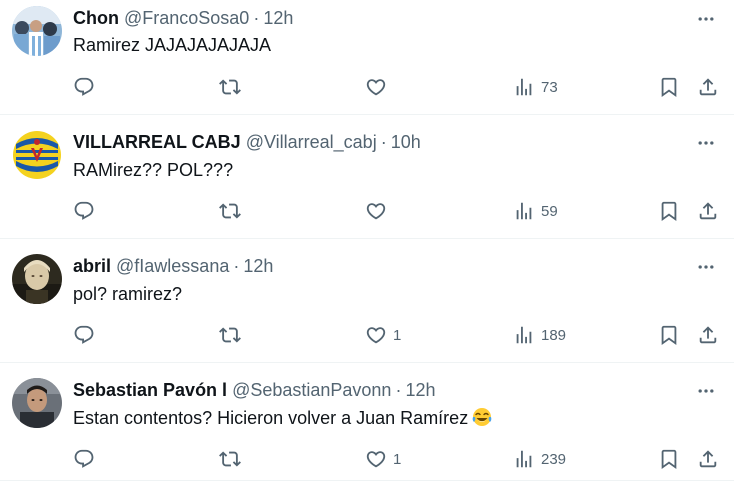 This screenshot has width=734, height=481. Describe the element at coordinates (311, 390) in the screenshot. I see `user-handle: @SebastianPavonn` at that location.